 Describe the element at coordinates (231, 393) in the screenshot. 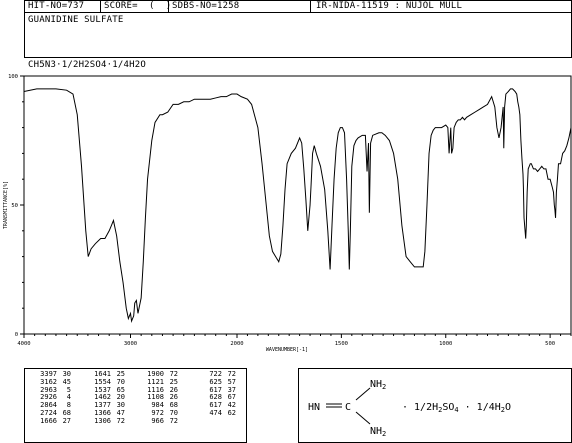

I see `peak-transmittance-column: 72 57 37 67 42 62` at that location.